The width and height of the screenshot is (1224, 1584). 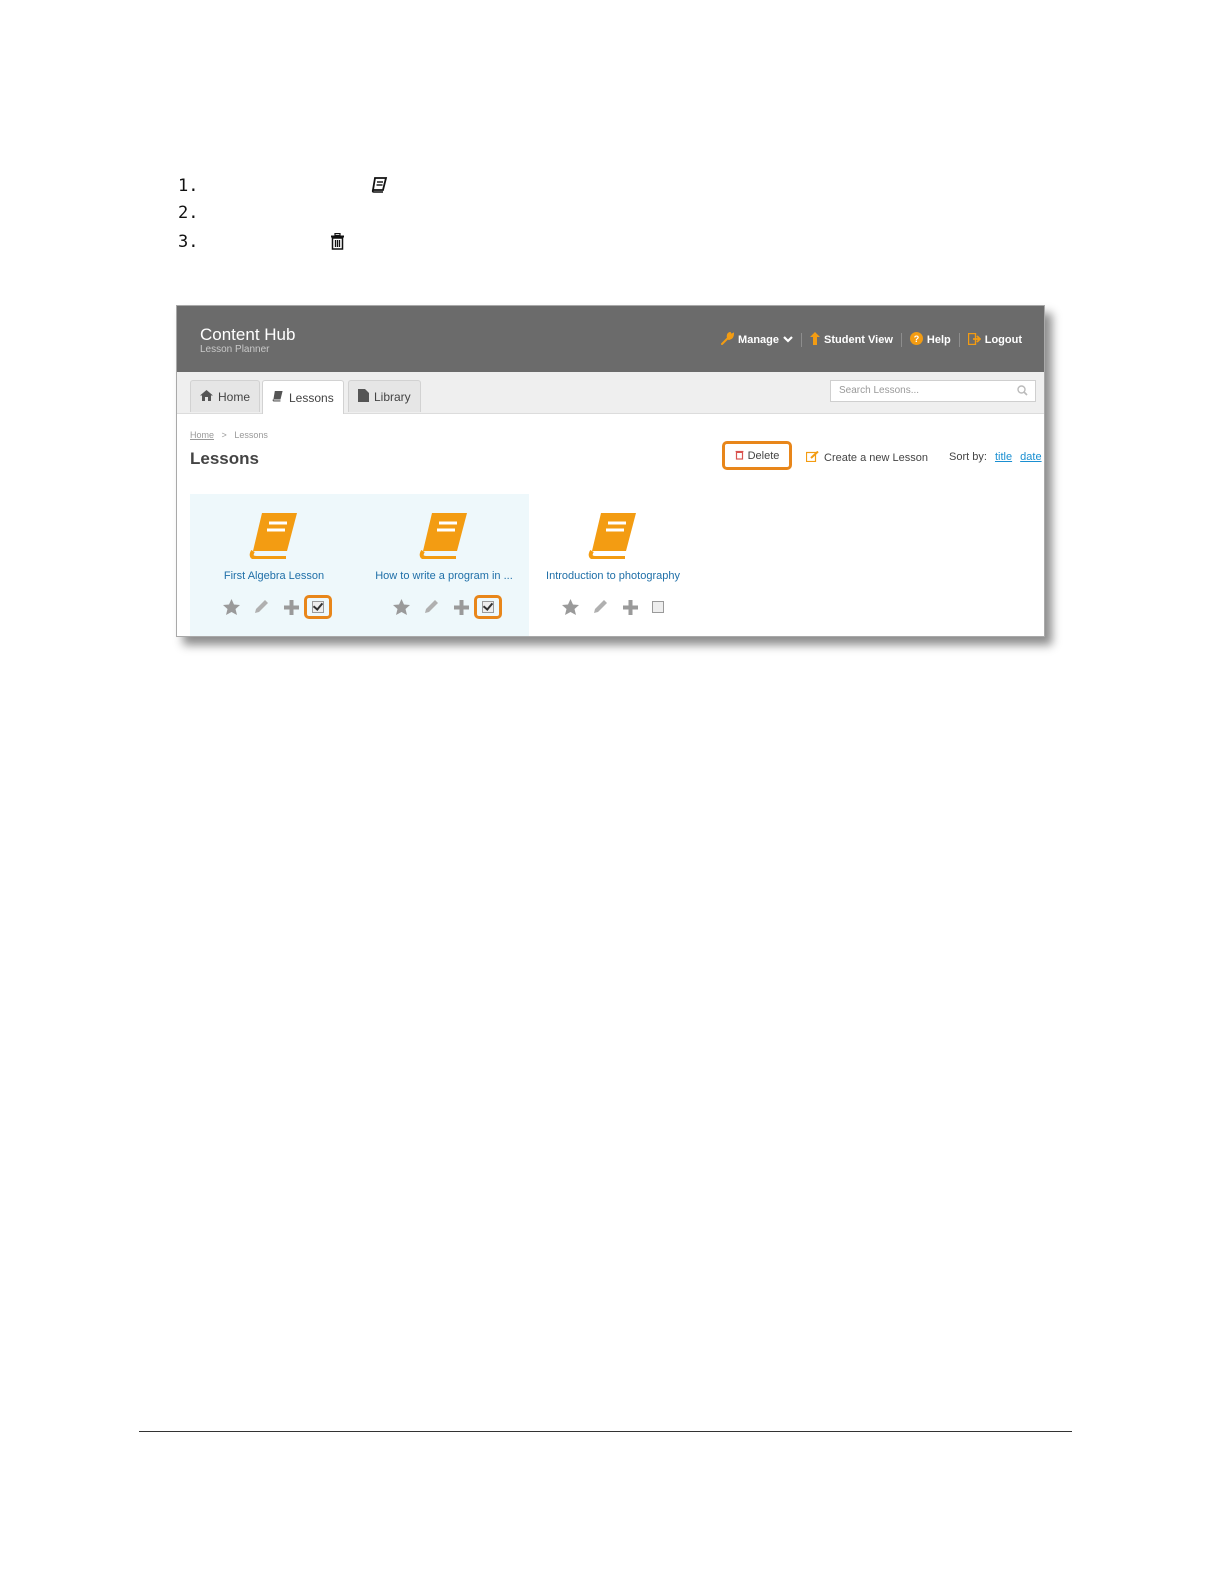 I want to click on lesson-card: Introduction to photography, so click(x=613, y=561).